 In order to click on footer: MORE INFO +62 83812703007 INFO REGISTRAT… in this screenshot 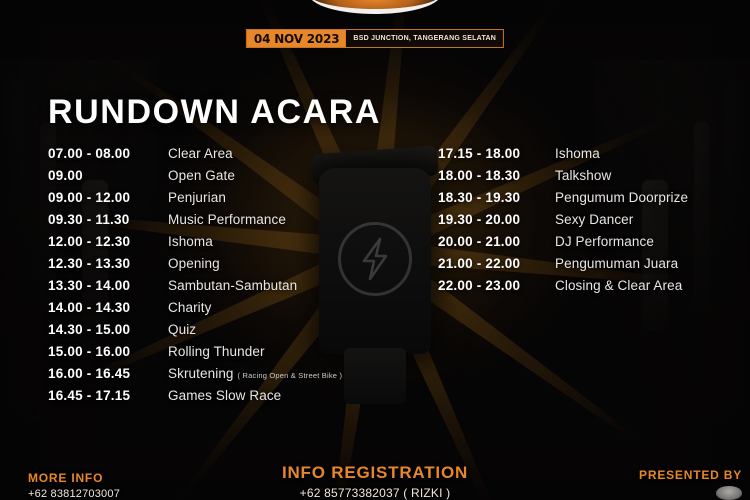, I will do `click(375, 478)`.